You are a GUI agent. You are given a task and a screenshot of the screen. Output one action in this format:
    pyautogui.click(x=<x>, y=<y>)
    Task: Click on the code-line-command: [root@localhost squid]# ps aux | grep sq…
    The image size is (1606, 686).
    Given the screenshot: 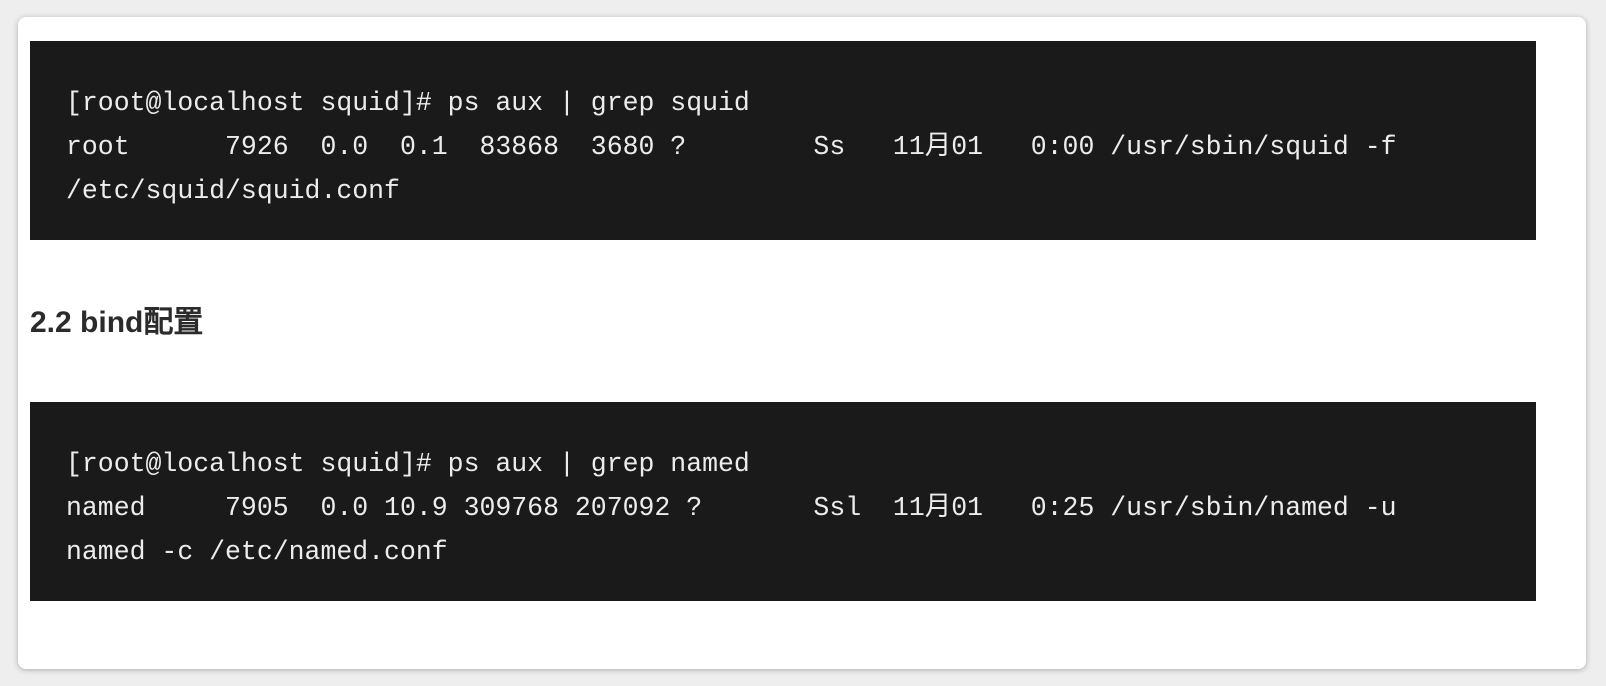 What is the action you would take?
    pyautogui.click(x=408, y=103)
    